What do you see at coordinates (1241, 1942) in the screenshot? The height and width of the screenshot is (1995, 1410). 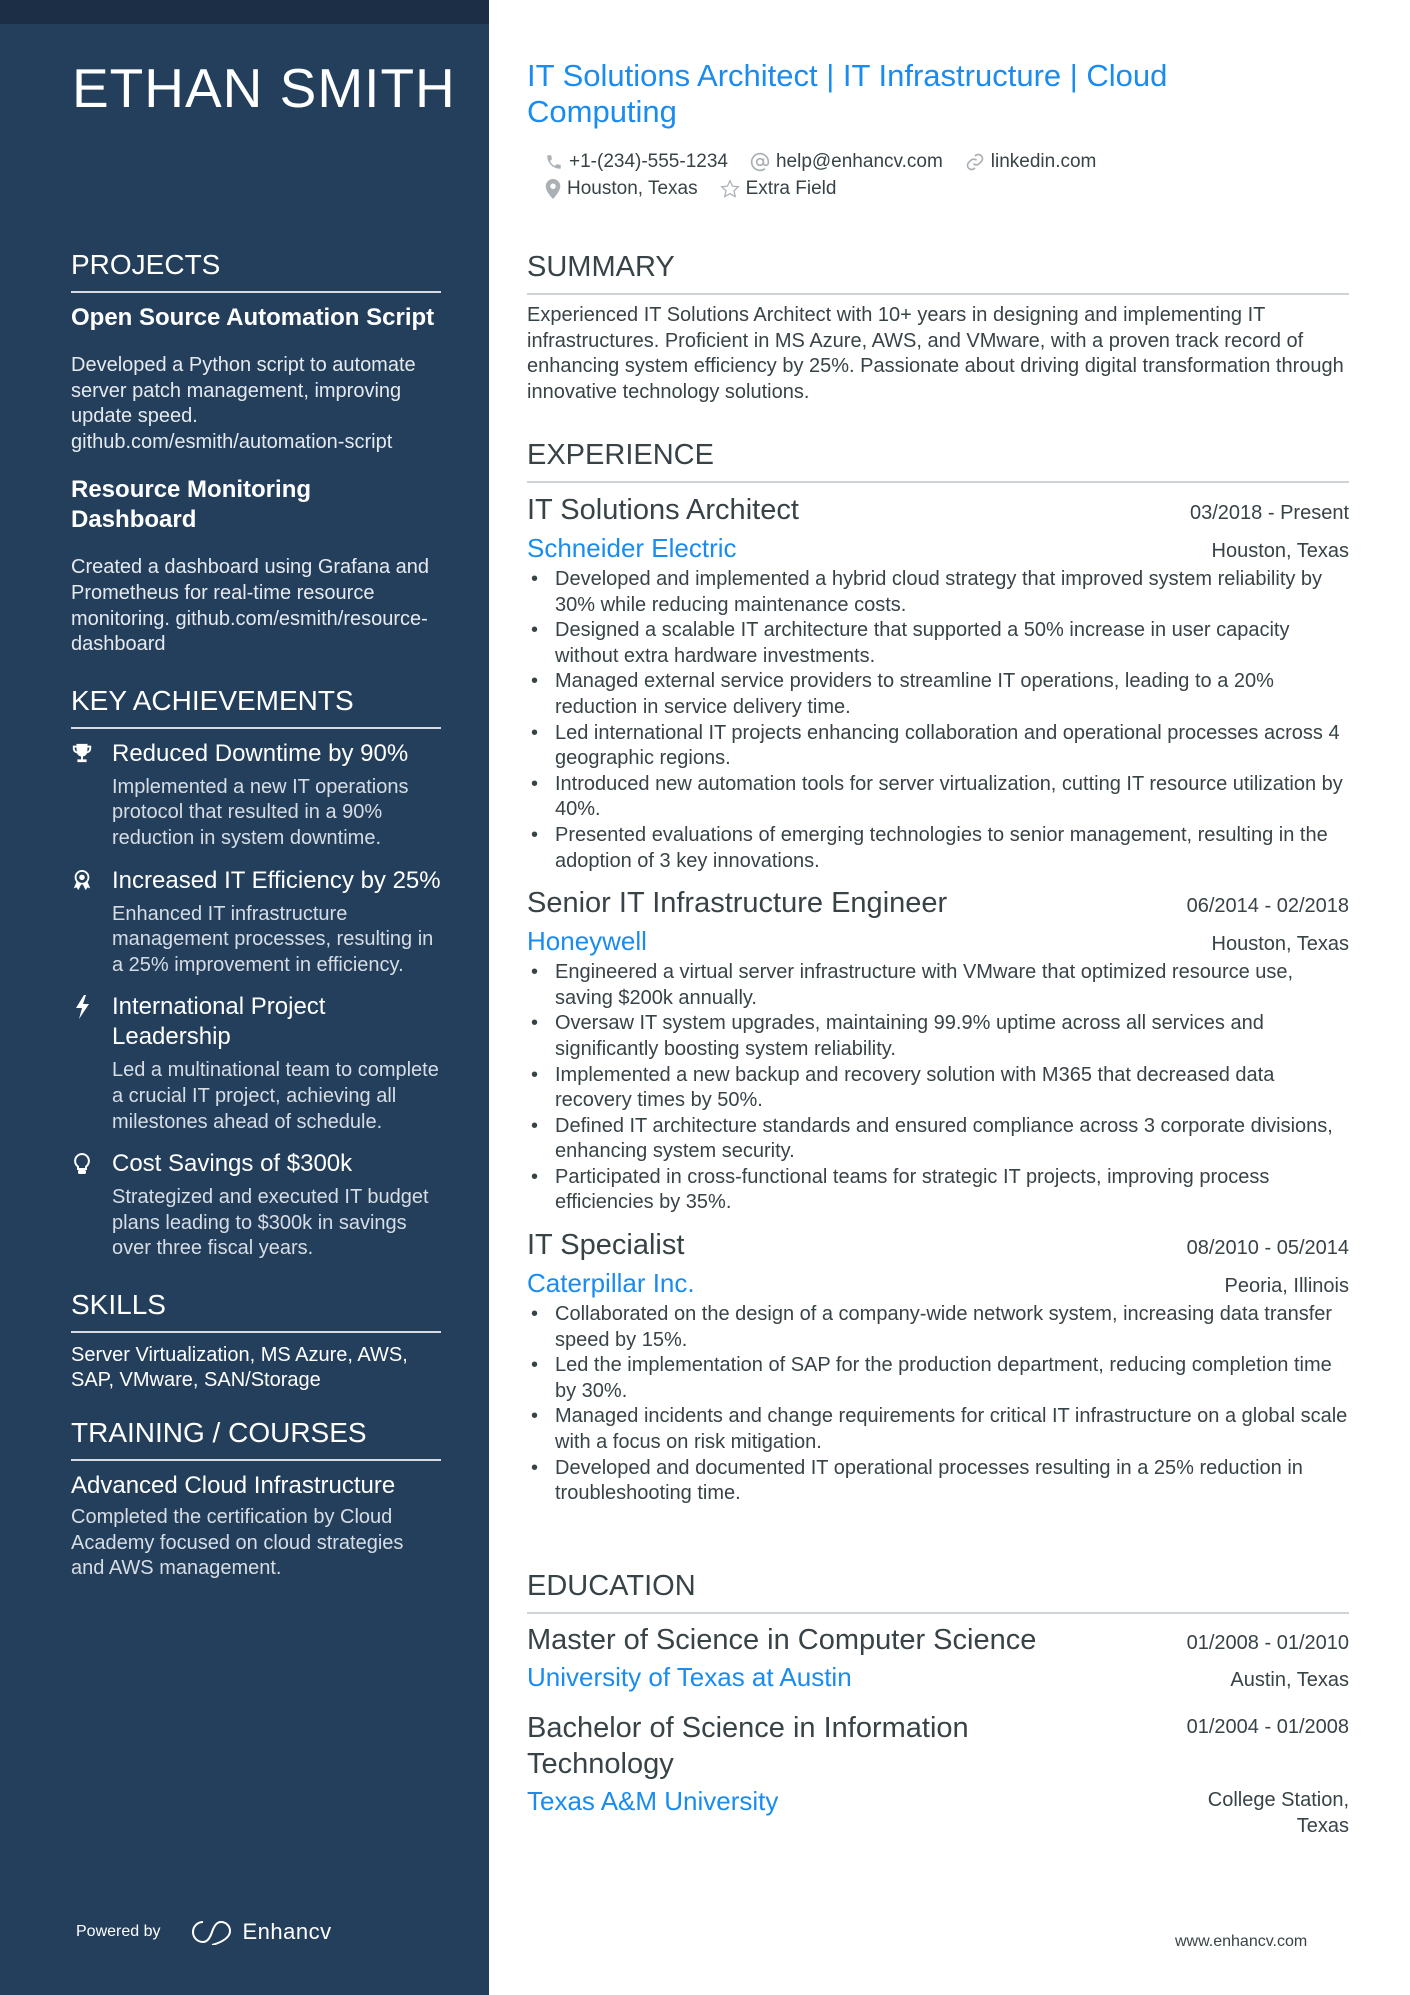 I see `footer-url: www.enhancv.com` at bounding box center [1241, 1942].